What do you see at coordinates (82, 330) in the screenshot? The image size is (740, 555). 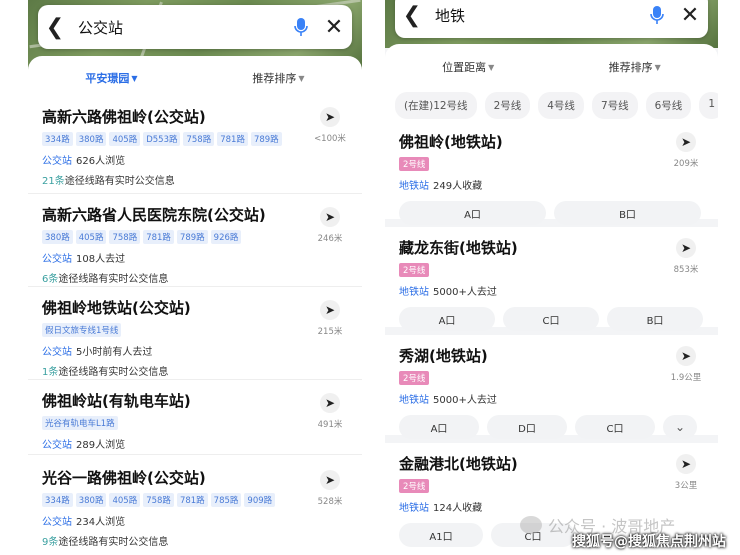 I see `route-tag: 假日文旅专线1号线` at bounding box center [82, 330].